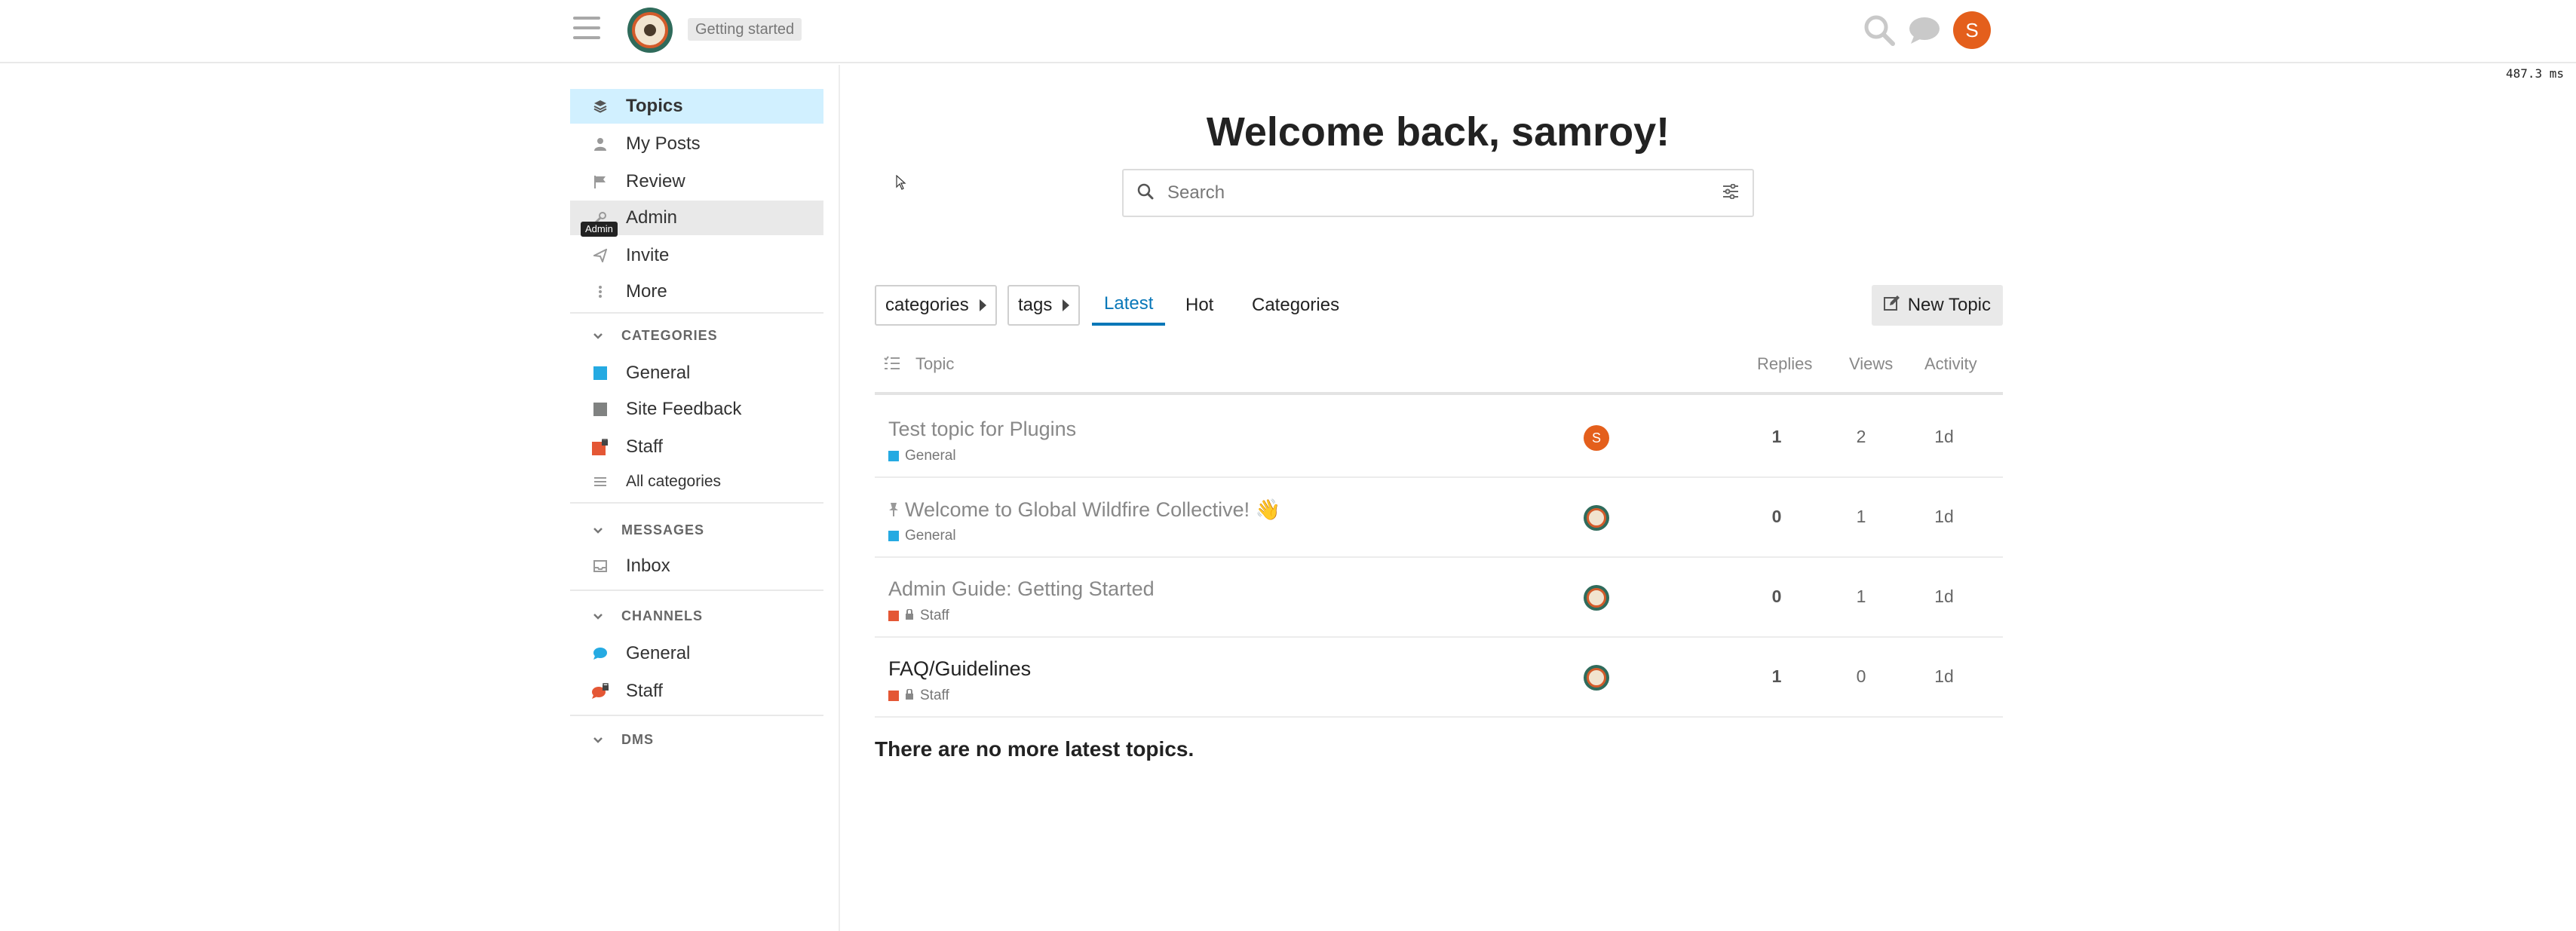 The height and width of the screenshot is (931, 2576). What do you see at coordinates (892, 365) in the screenshot?
I see `bulk-select-icon` at bounding box center [892, 365].